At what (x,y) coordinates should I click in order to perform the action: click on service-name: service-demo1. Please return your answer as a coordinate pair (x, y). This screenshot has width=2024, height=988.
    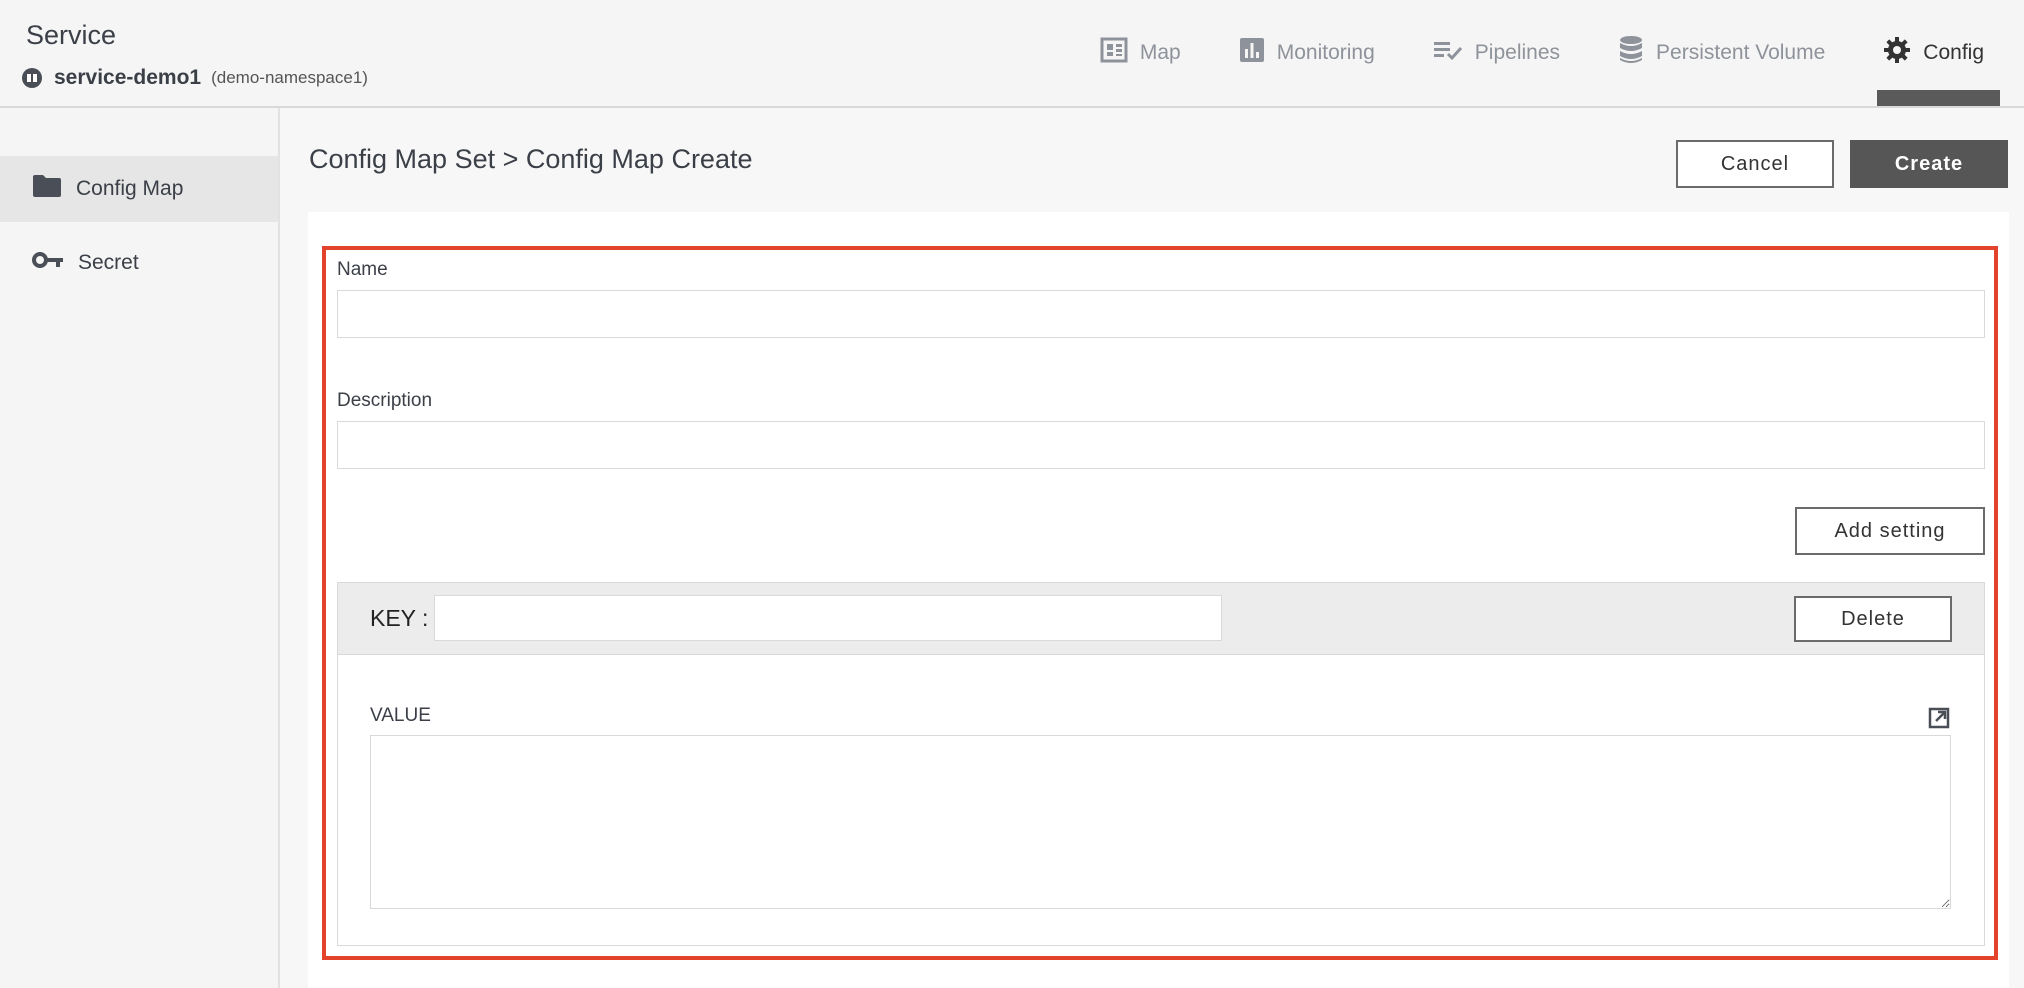
    Looking at the image, I should click on (128, 77).